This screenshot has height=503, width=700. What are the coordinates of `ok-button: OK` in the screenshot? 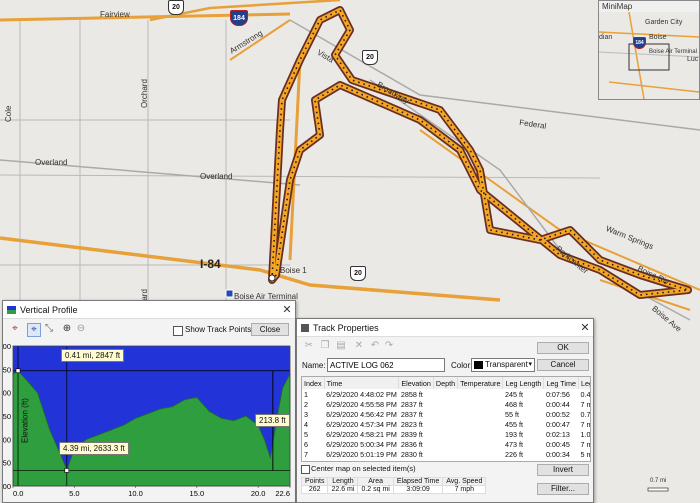 It's located at (563, 348).